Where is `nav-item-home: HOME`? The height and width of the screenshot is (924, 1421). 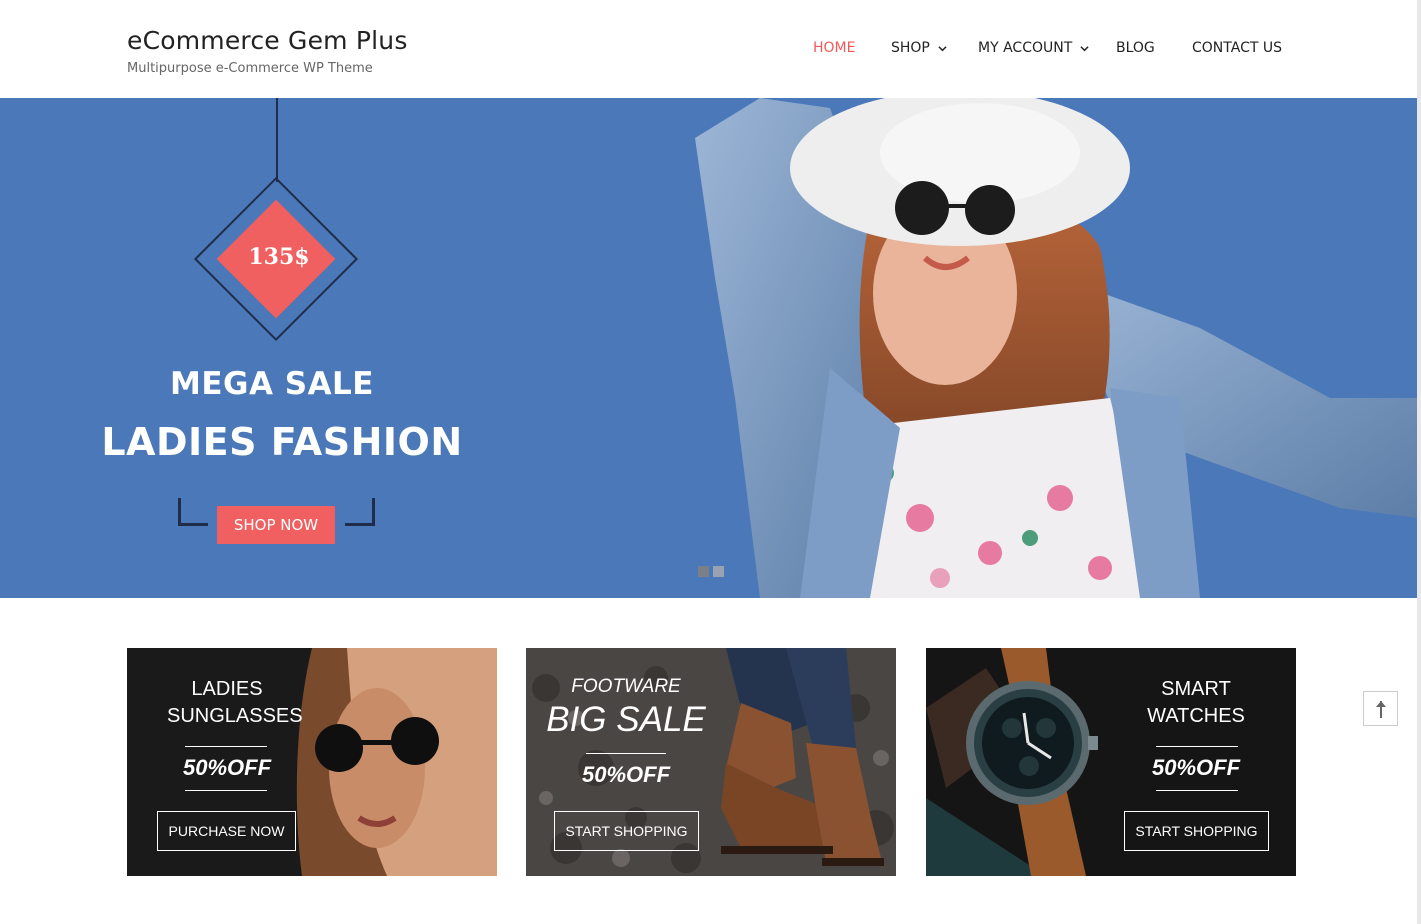 nav-item-home: HOME is located at coordinates (834, 48).